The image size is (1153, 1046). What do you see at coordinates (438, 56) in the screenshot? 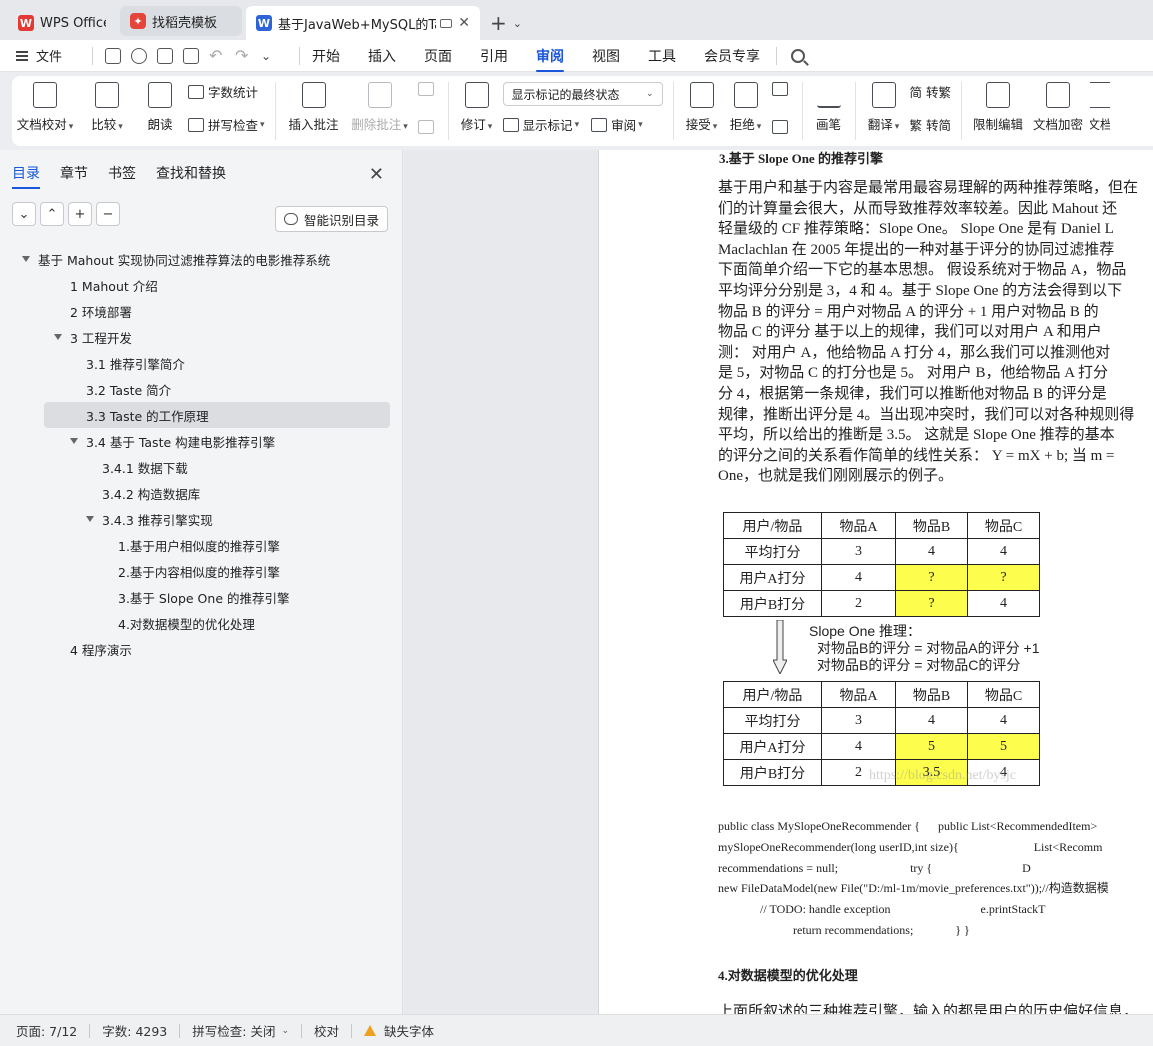
I see `menu-page: 页面` at bounding box center [438, 56].